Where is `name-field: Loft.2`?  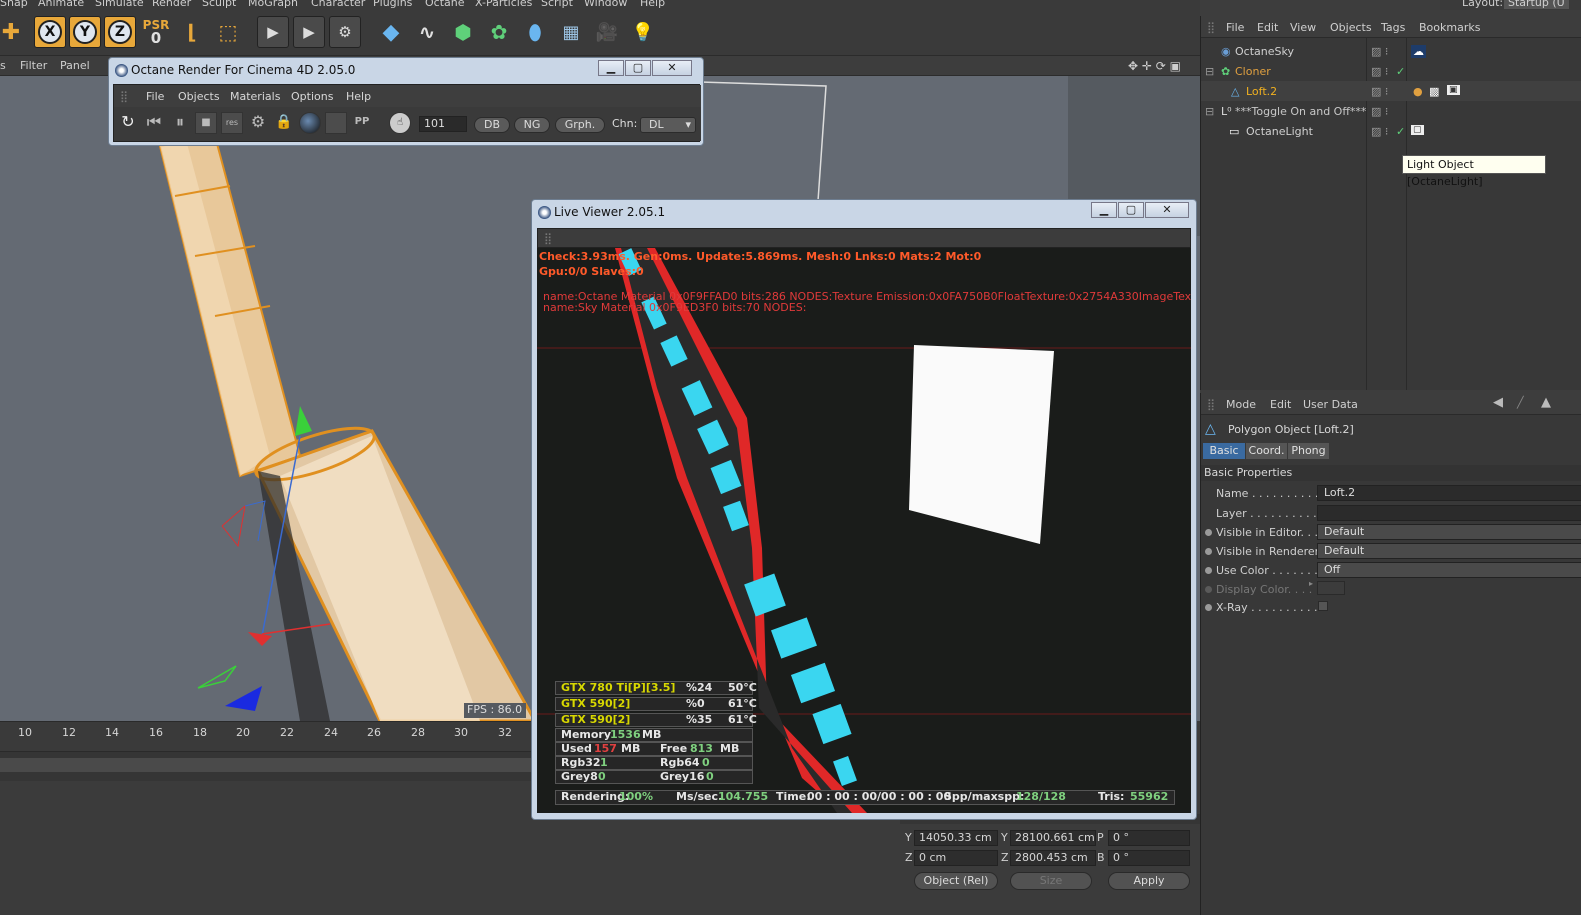 name-field: Loft.2 is located at coordinates (1449, 493).